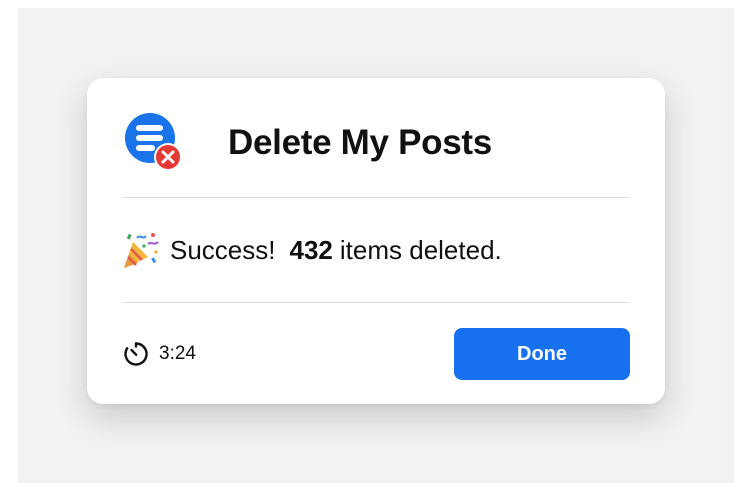  What do you see at coordinates (542, 354) in the screenshot?
I see `done-button: Done` at bounding box center [542, 354].